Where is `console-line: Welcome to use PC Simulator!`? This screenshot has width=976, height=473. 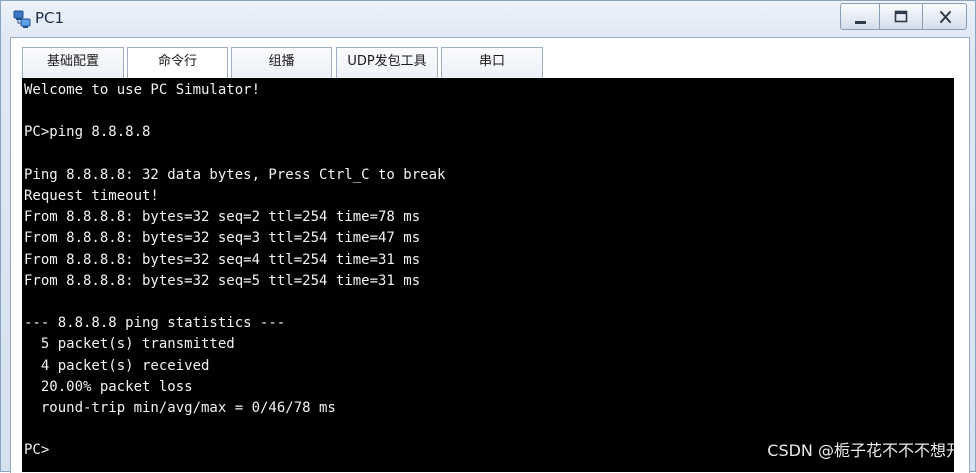 console-line: Welcome to use PC Simulator! is located at coordinates (142, 90).